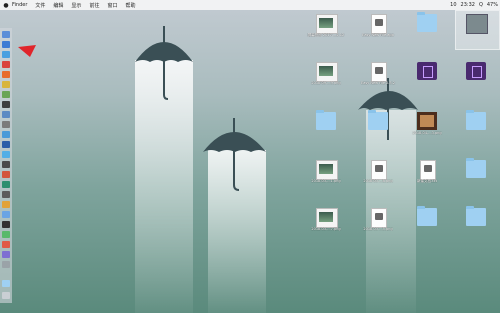  What do you see at coordinates (58, 5) in the screenshot?
I see `menu-item-edit: 编辑` at bounding box center [58, 5].